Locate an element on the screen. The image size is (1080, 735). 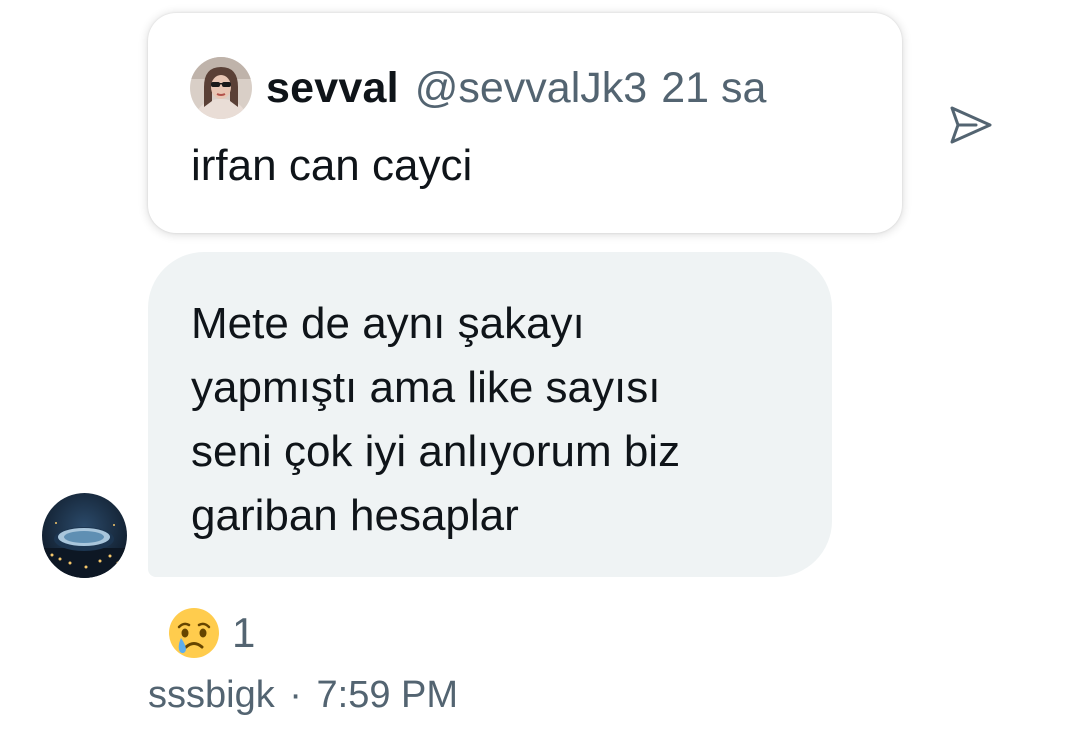
sender-avatar is located at coordinates (84, 535).